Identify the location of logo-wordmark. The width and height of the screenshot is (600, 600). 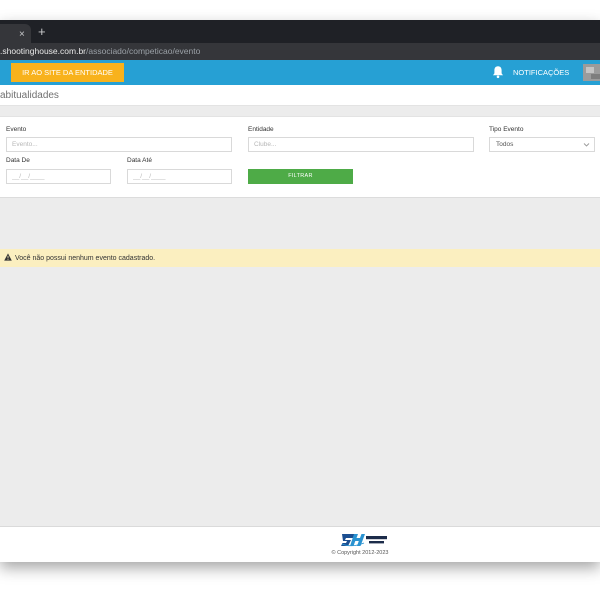
(376, 540).